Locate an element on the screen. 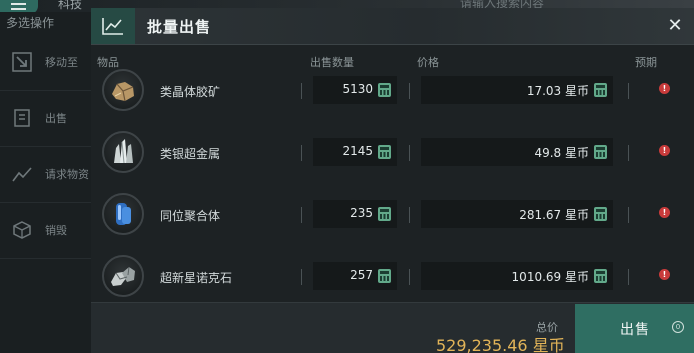 The width and height of the screenshot is (694, 353). quantity-input: 2145 is located at coordinates (355, 152).